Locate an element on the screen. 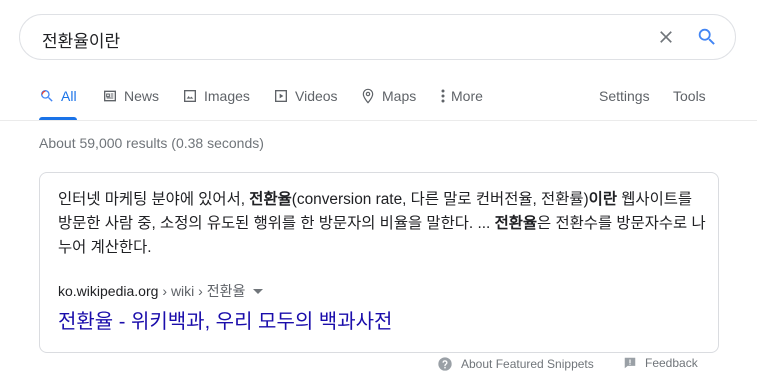 This screenshot has height=386, width=757. feedback-link: Feedback is located at coordinates (660, 363).